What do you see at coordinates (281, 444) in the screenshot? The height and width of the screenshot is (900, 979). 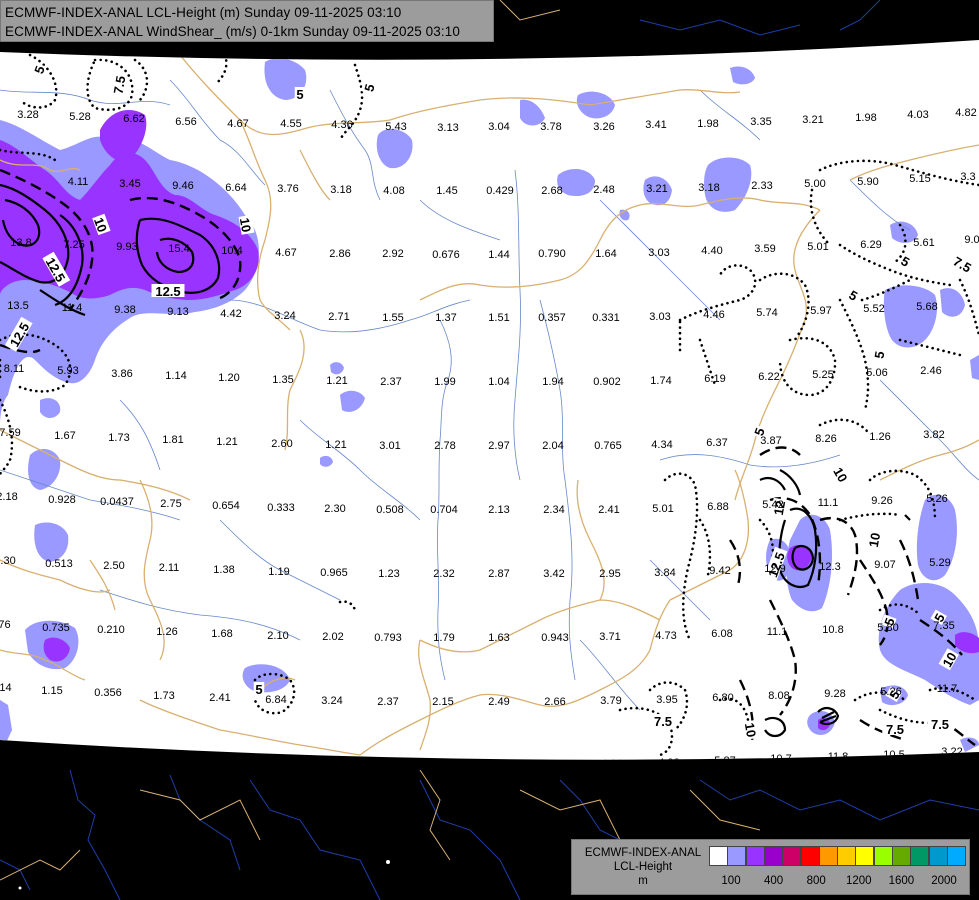 I see `lcl-value-label: 2.60` at bounding box center [281, 444].